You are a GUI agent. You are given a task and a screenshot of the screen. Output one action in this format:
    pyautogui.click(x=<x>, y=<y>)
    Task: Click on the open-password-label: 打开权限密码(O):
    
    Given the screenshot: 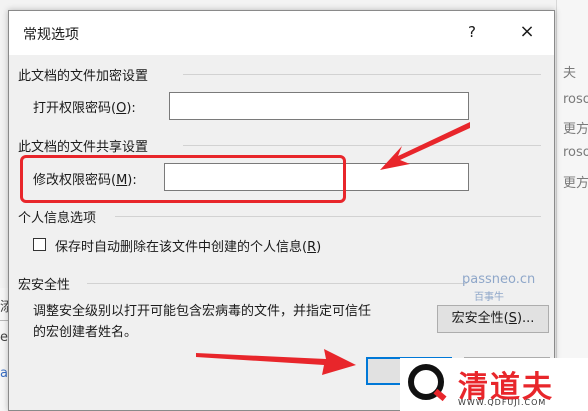 What is the action you would take?
    pyautogui.click(x=84, y=108)
    